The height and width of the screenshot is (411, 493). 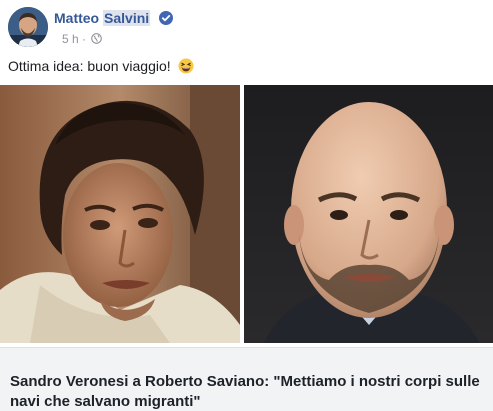 What do you see at coordinates (70, 39) in the screenshot?
I see `post-timestamp: 5 h` at bounding box center [70, 39].